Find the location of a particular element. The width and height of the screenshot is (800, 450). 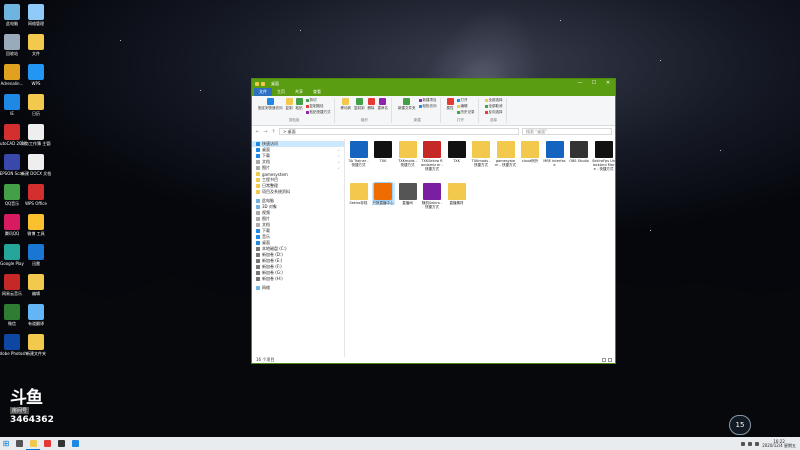

clock: 16:22 2020/12/4 星期五 is located at coordinates (779, 443).